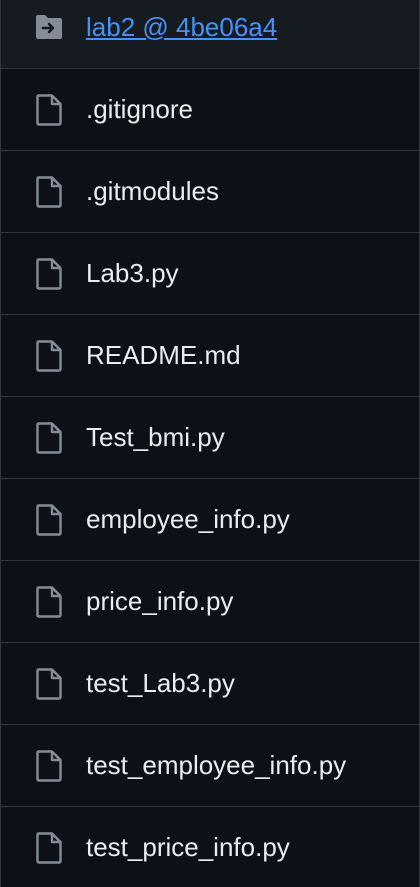  I want to click on file-row: README.md, so click(210, 355).